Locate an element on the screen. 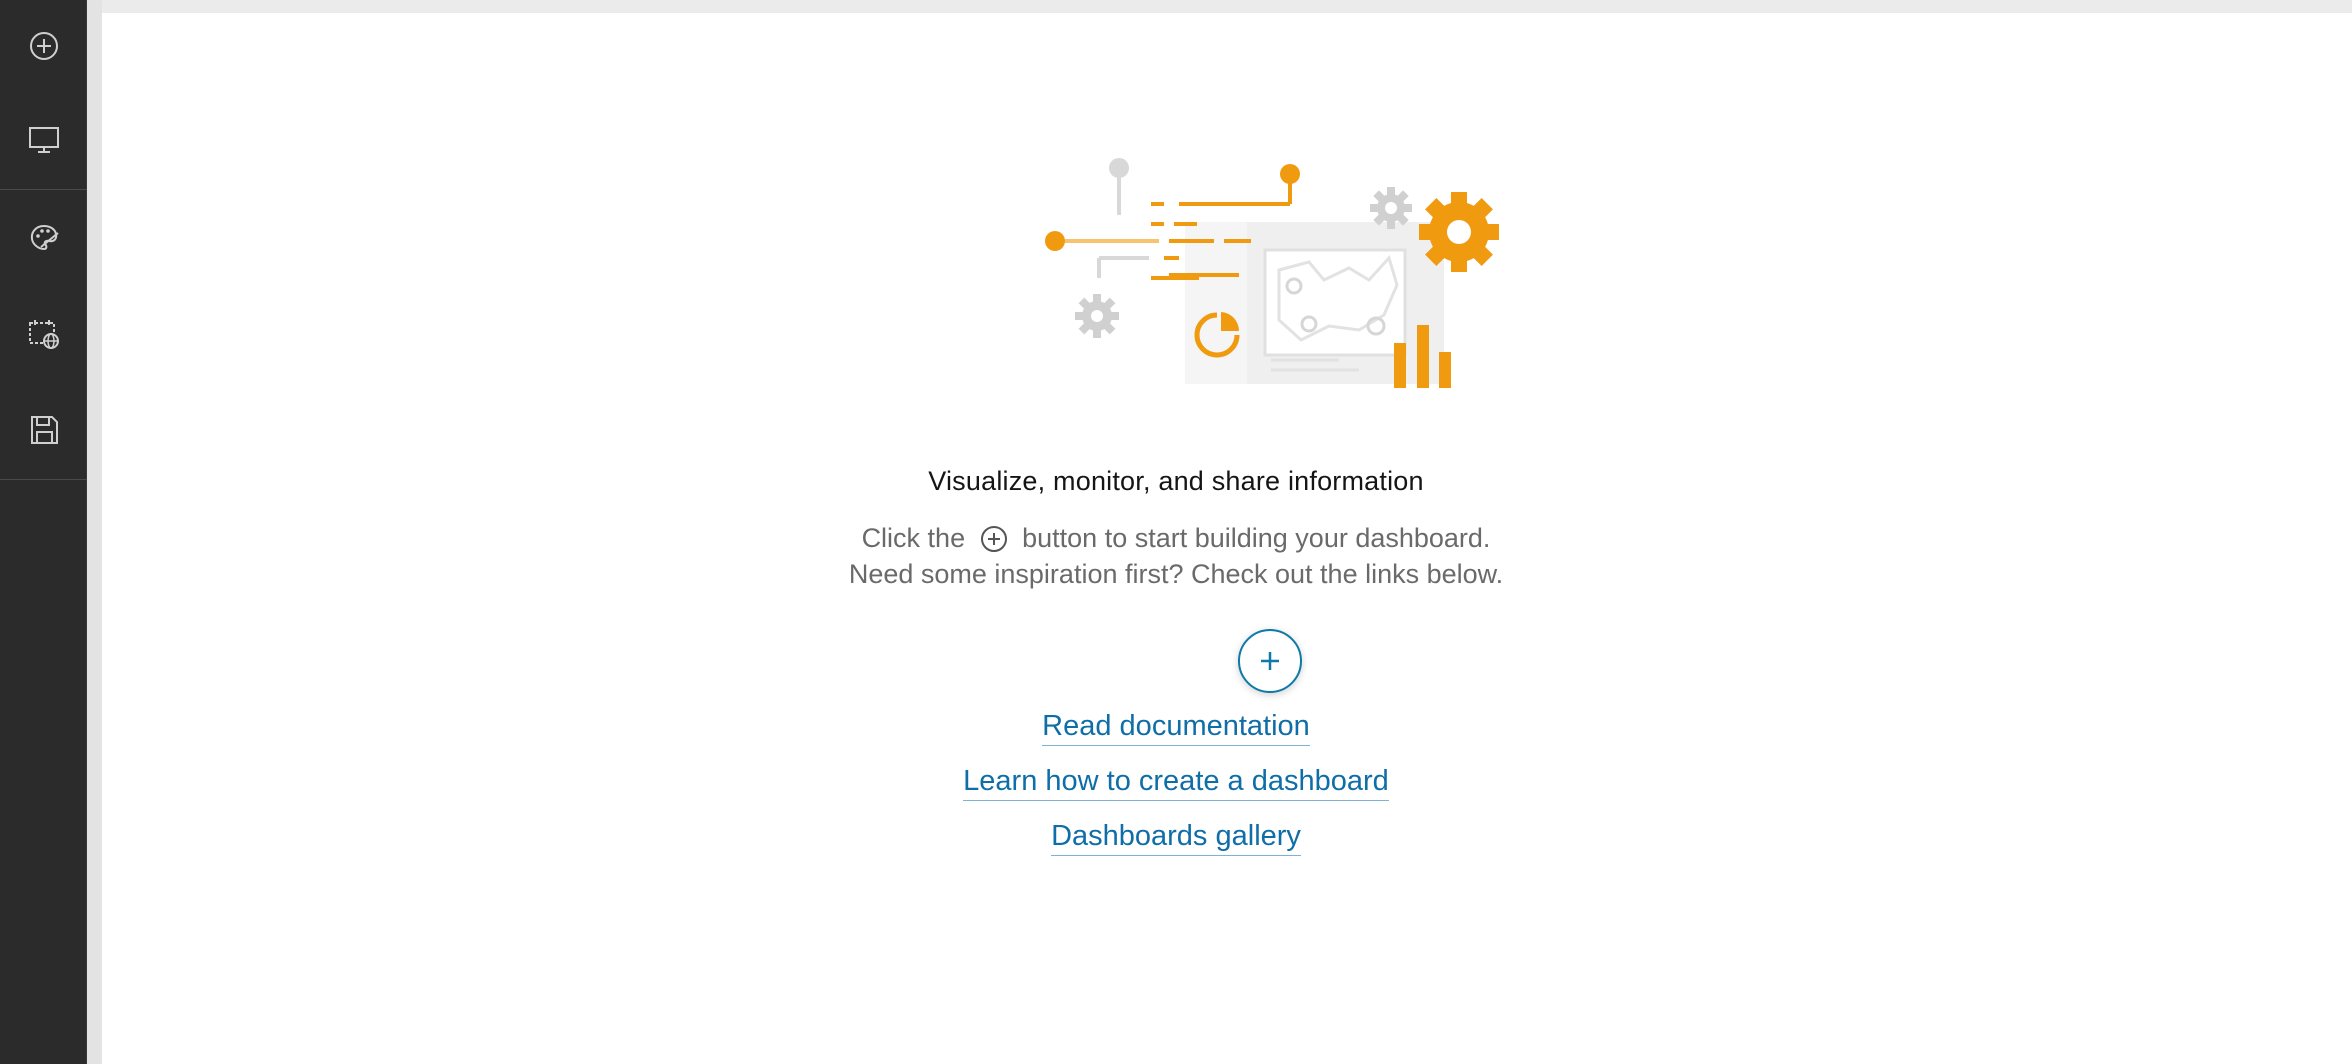 This screenshot has width=2352, height=1064. monitor-icon is located at coordinates (43, 140).